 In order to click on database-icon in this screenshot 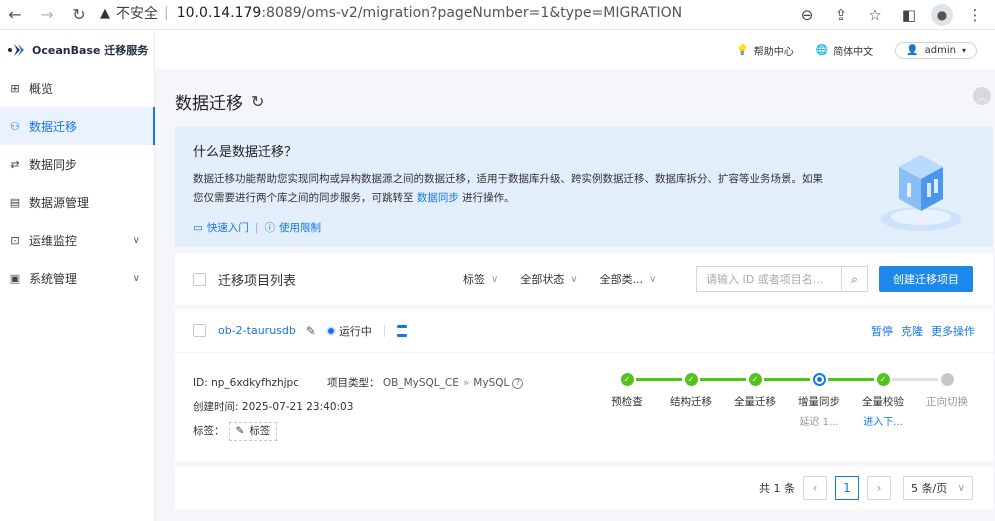, I will do `click(401, 330)`.